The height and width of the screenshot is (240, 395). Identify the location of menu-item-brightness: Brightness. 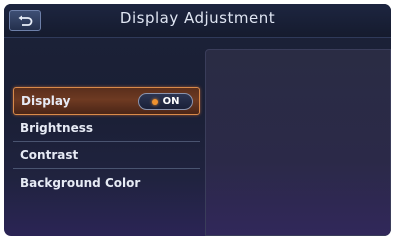
(106, 128).